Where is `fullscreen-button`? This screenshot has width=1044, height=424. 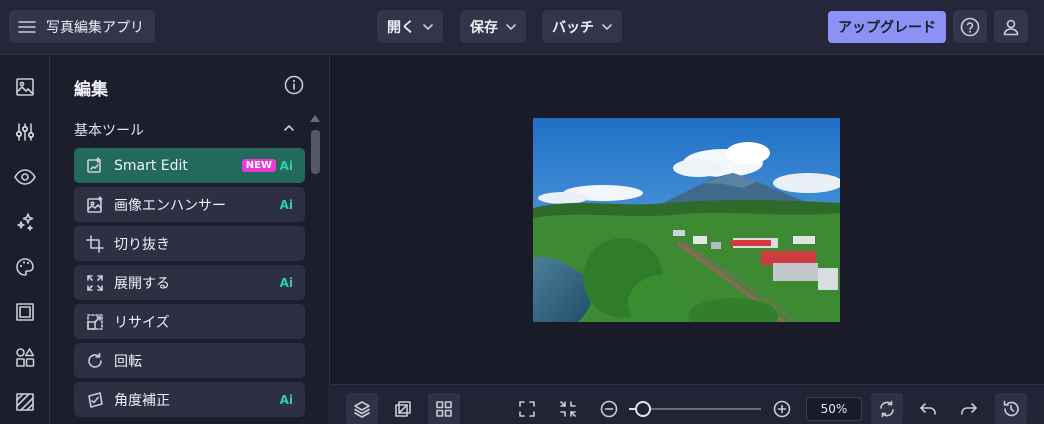 fullscreen-button is located at coordinates (527, 408).